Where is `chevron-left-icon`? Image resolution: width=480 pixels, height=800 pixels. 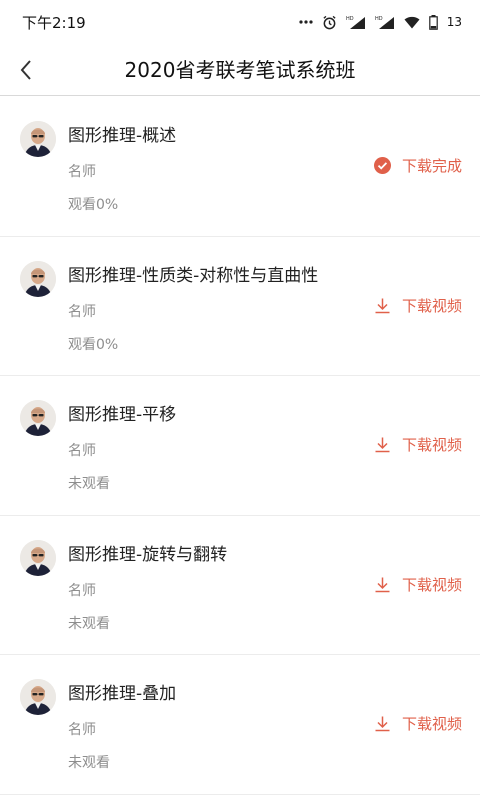
chevron-left-icon is located at coordinates (25, 70).